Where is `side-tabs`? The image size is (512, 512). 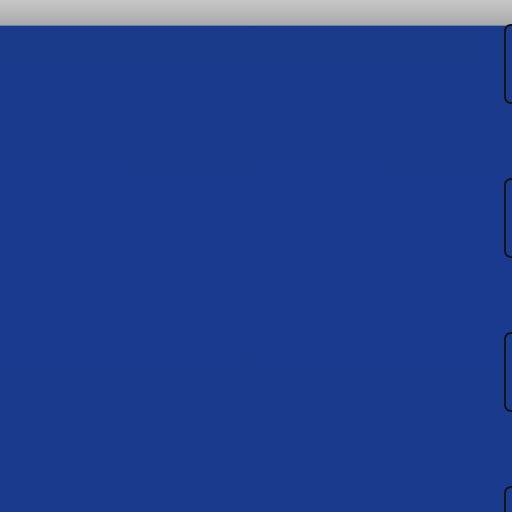 side-tabs is located at coordinates (504, 256).